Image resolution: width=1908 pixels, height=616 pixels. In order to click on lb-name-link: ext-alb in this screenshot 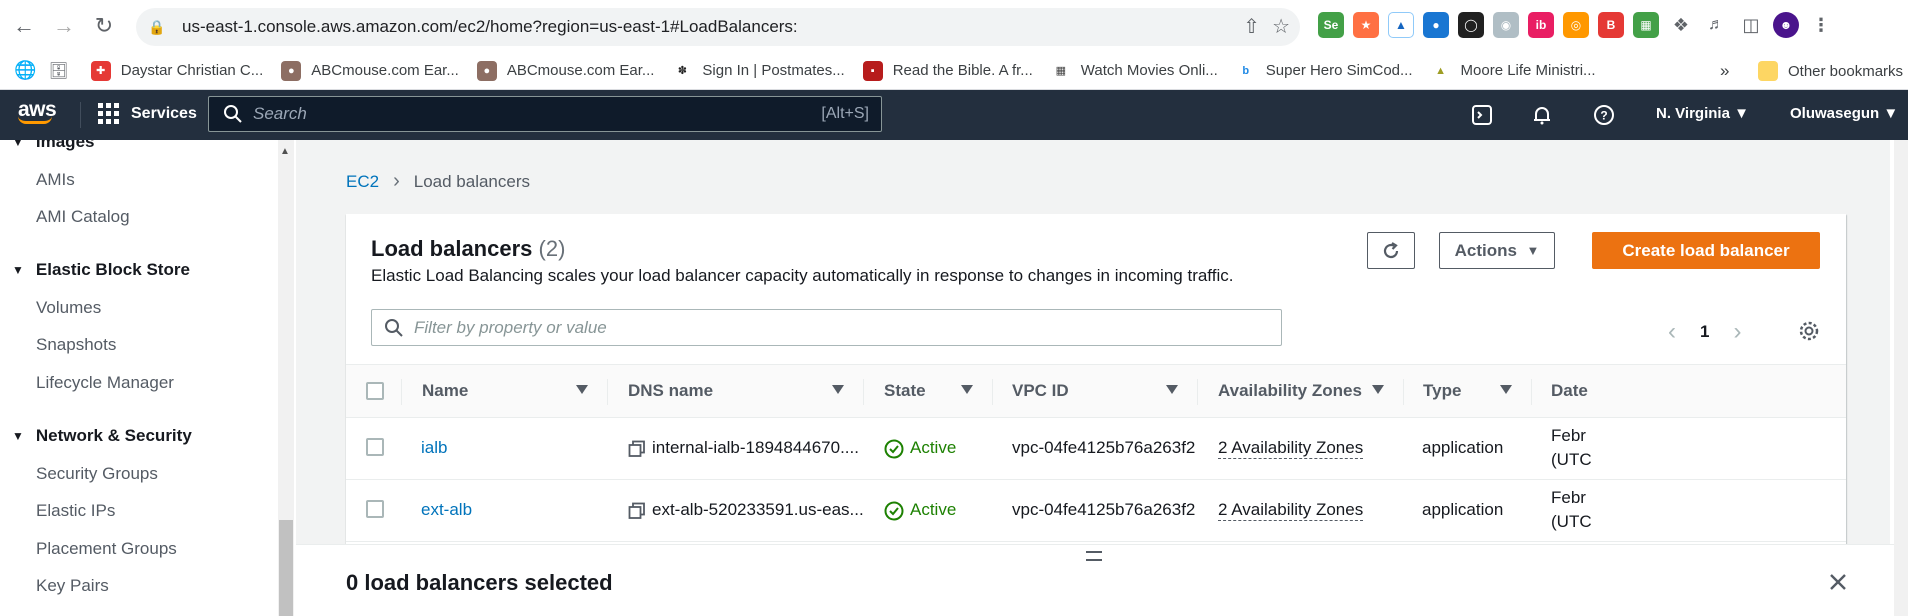, I will do `click(446, 510)`.